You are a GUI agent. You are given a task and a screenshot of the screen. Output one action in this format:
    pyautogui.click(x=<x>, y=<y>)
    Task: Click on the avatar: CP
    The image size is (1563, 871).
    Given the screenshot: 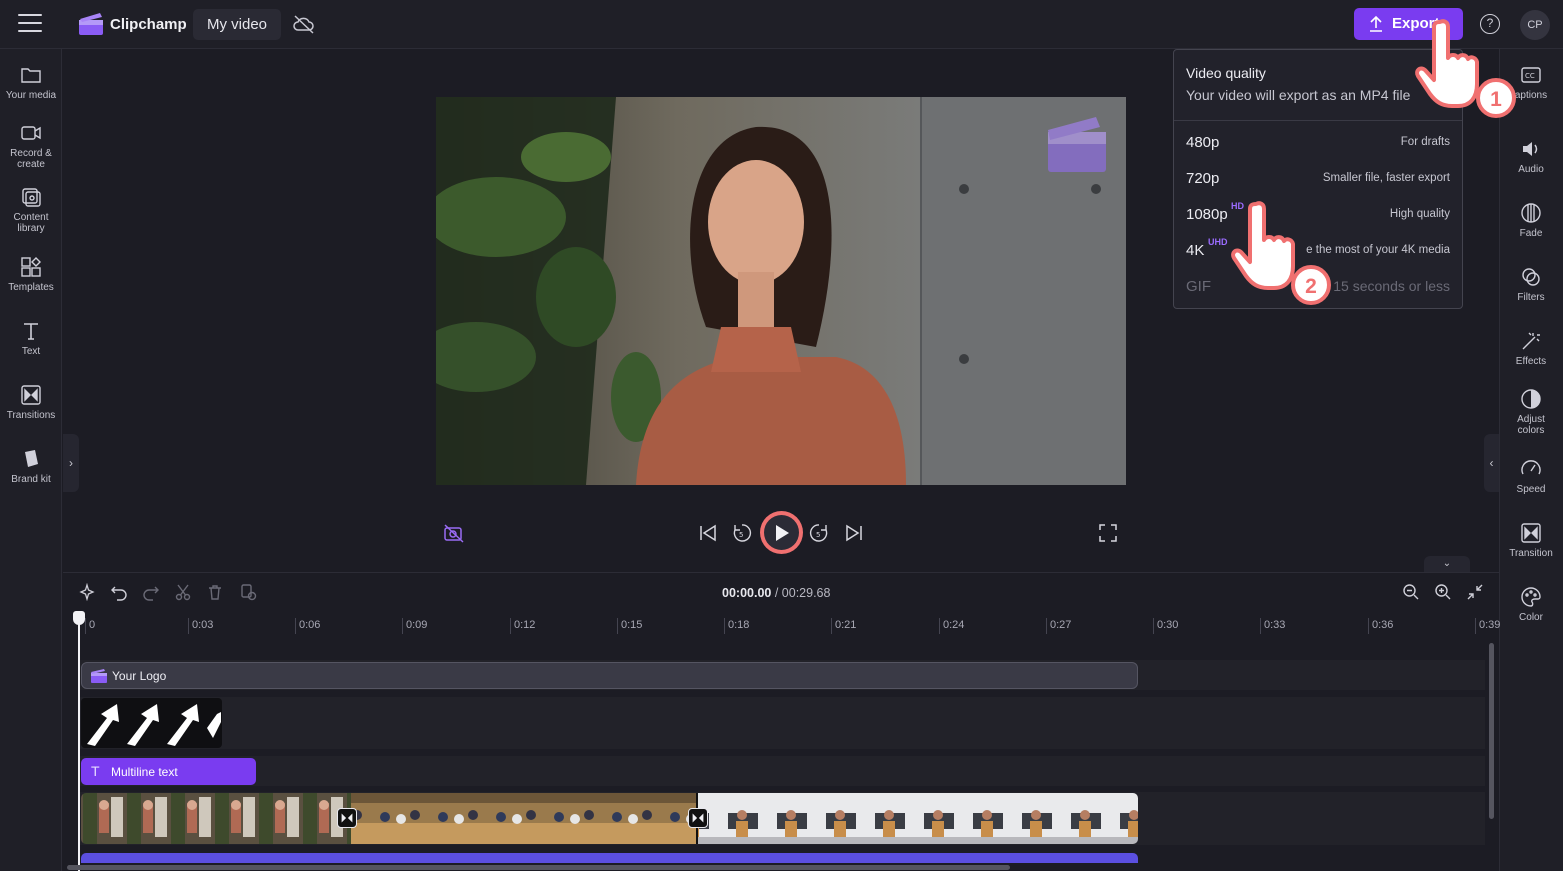 What is the action you would take?
    pyautogui.click(x=1535, y=25)
    